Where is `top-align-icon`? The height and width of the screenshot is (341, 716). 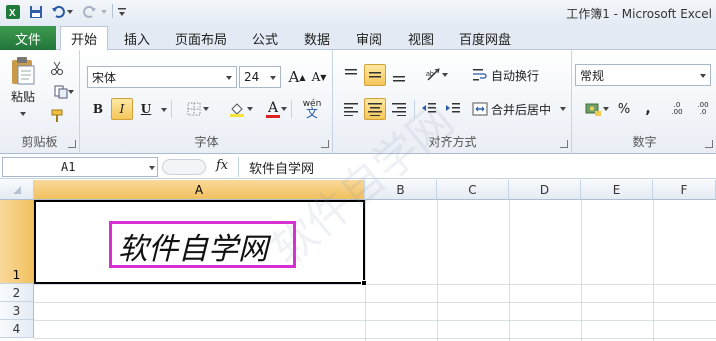 top-align-icon is located at coordinates (351, 75).